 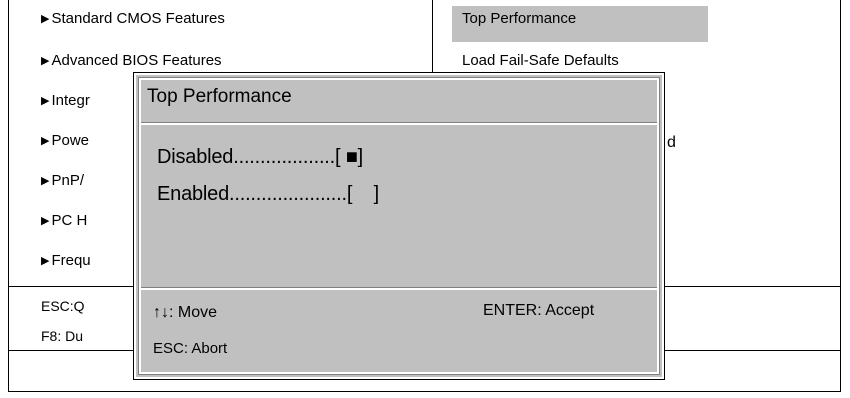 What do you see at coordinates (136, 60) in the screenshot?
I see `menu-item-label: Advanced BIOS Features` at bounding box center [136, 60].